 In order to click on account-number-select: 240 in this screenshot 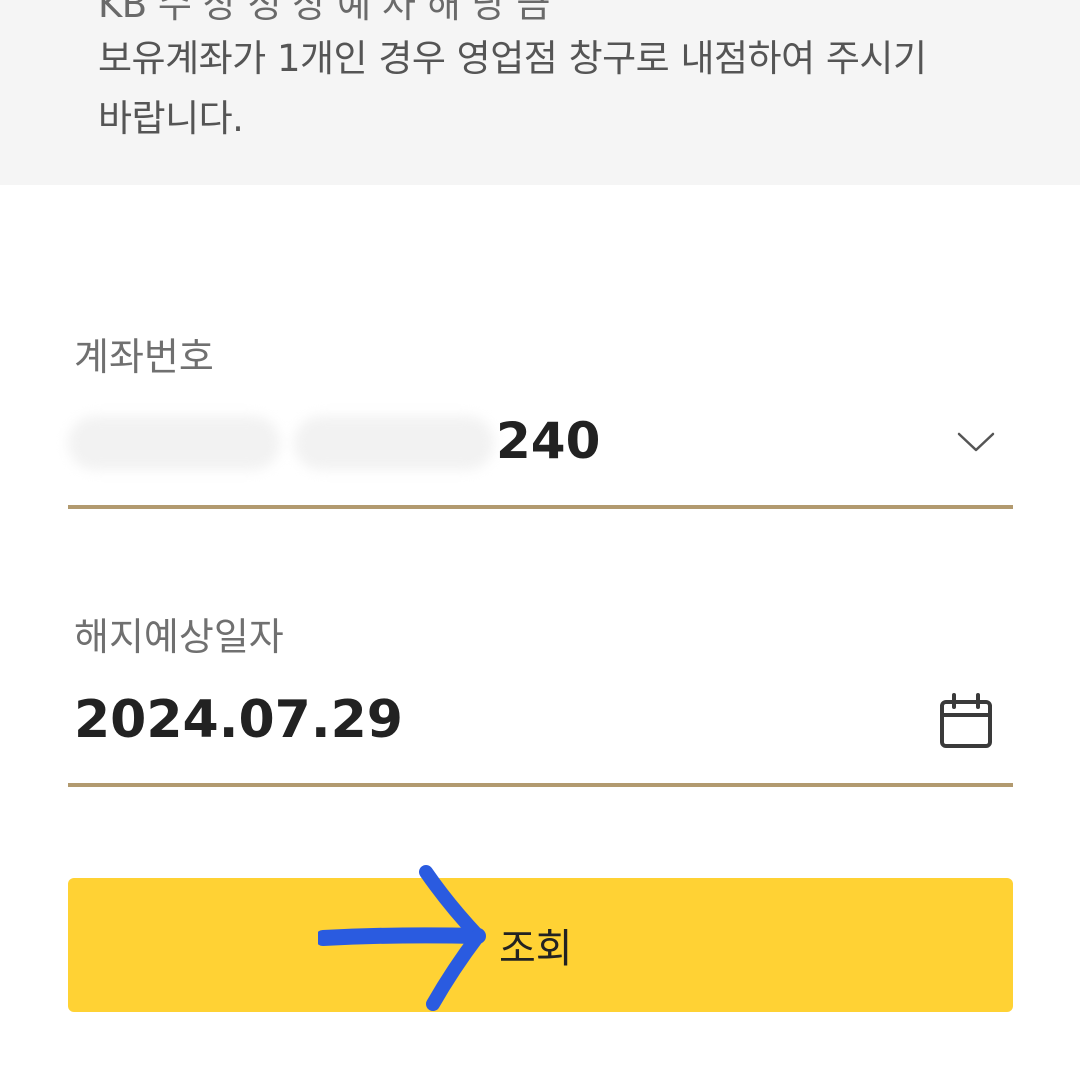, I will do `click(540, 444)`.